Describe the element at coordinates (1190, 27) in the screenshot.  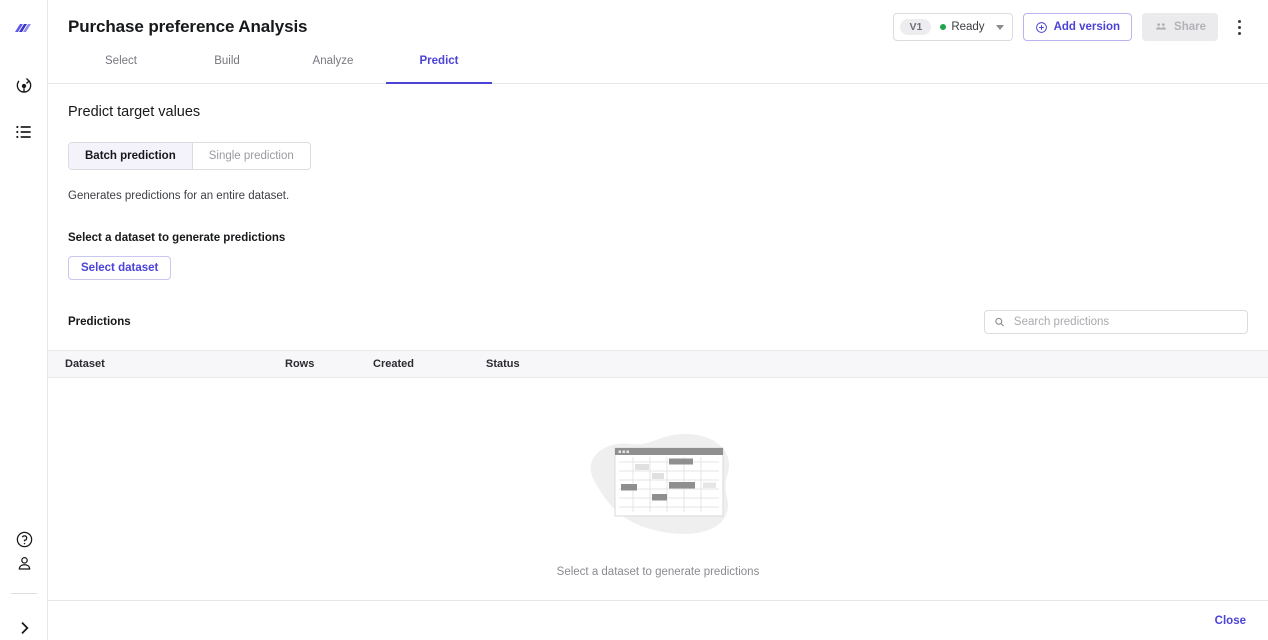
I see `share-label: Share` at that location.